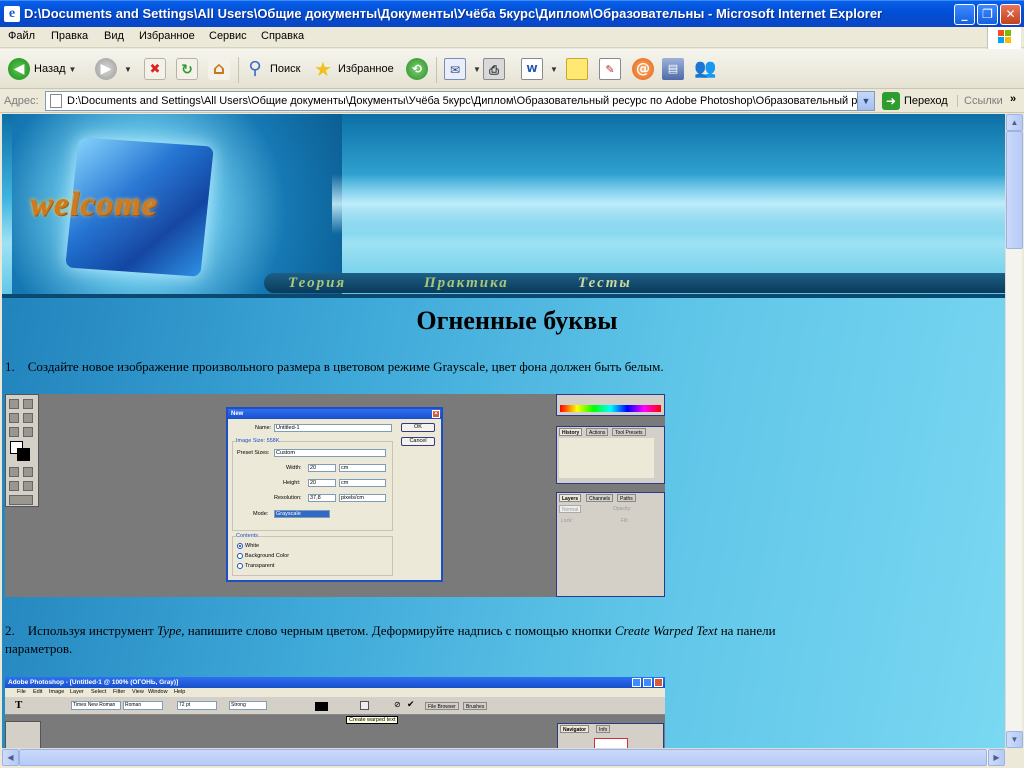 Image resolution: width=1024 pixels, height=768 pixels. I want to click on scroll-corner, so click(1013, 756).